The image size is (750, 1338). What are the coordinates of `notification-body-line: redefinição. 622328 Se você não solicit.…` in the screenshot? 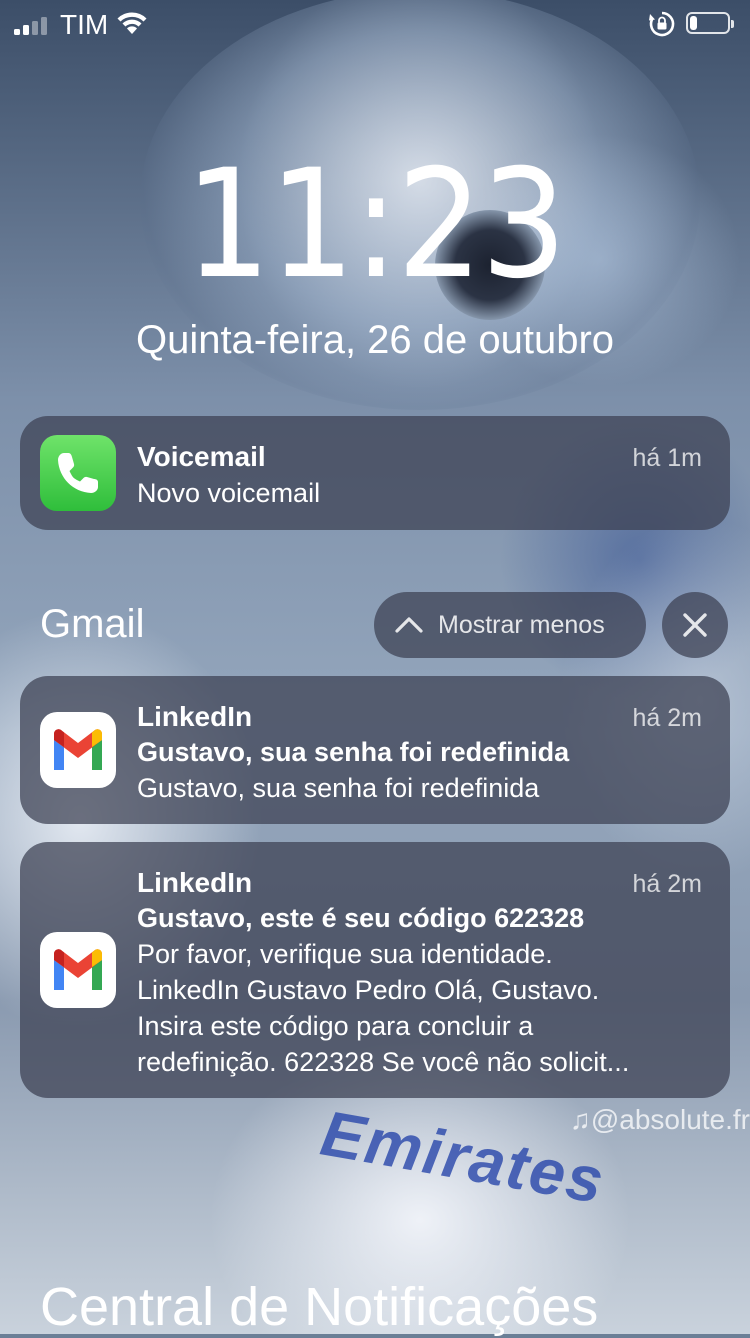 It's located at (383, 1062).